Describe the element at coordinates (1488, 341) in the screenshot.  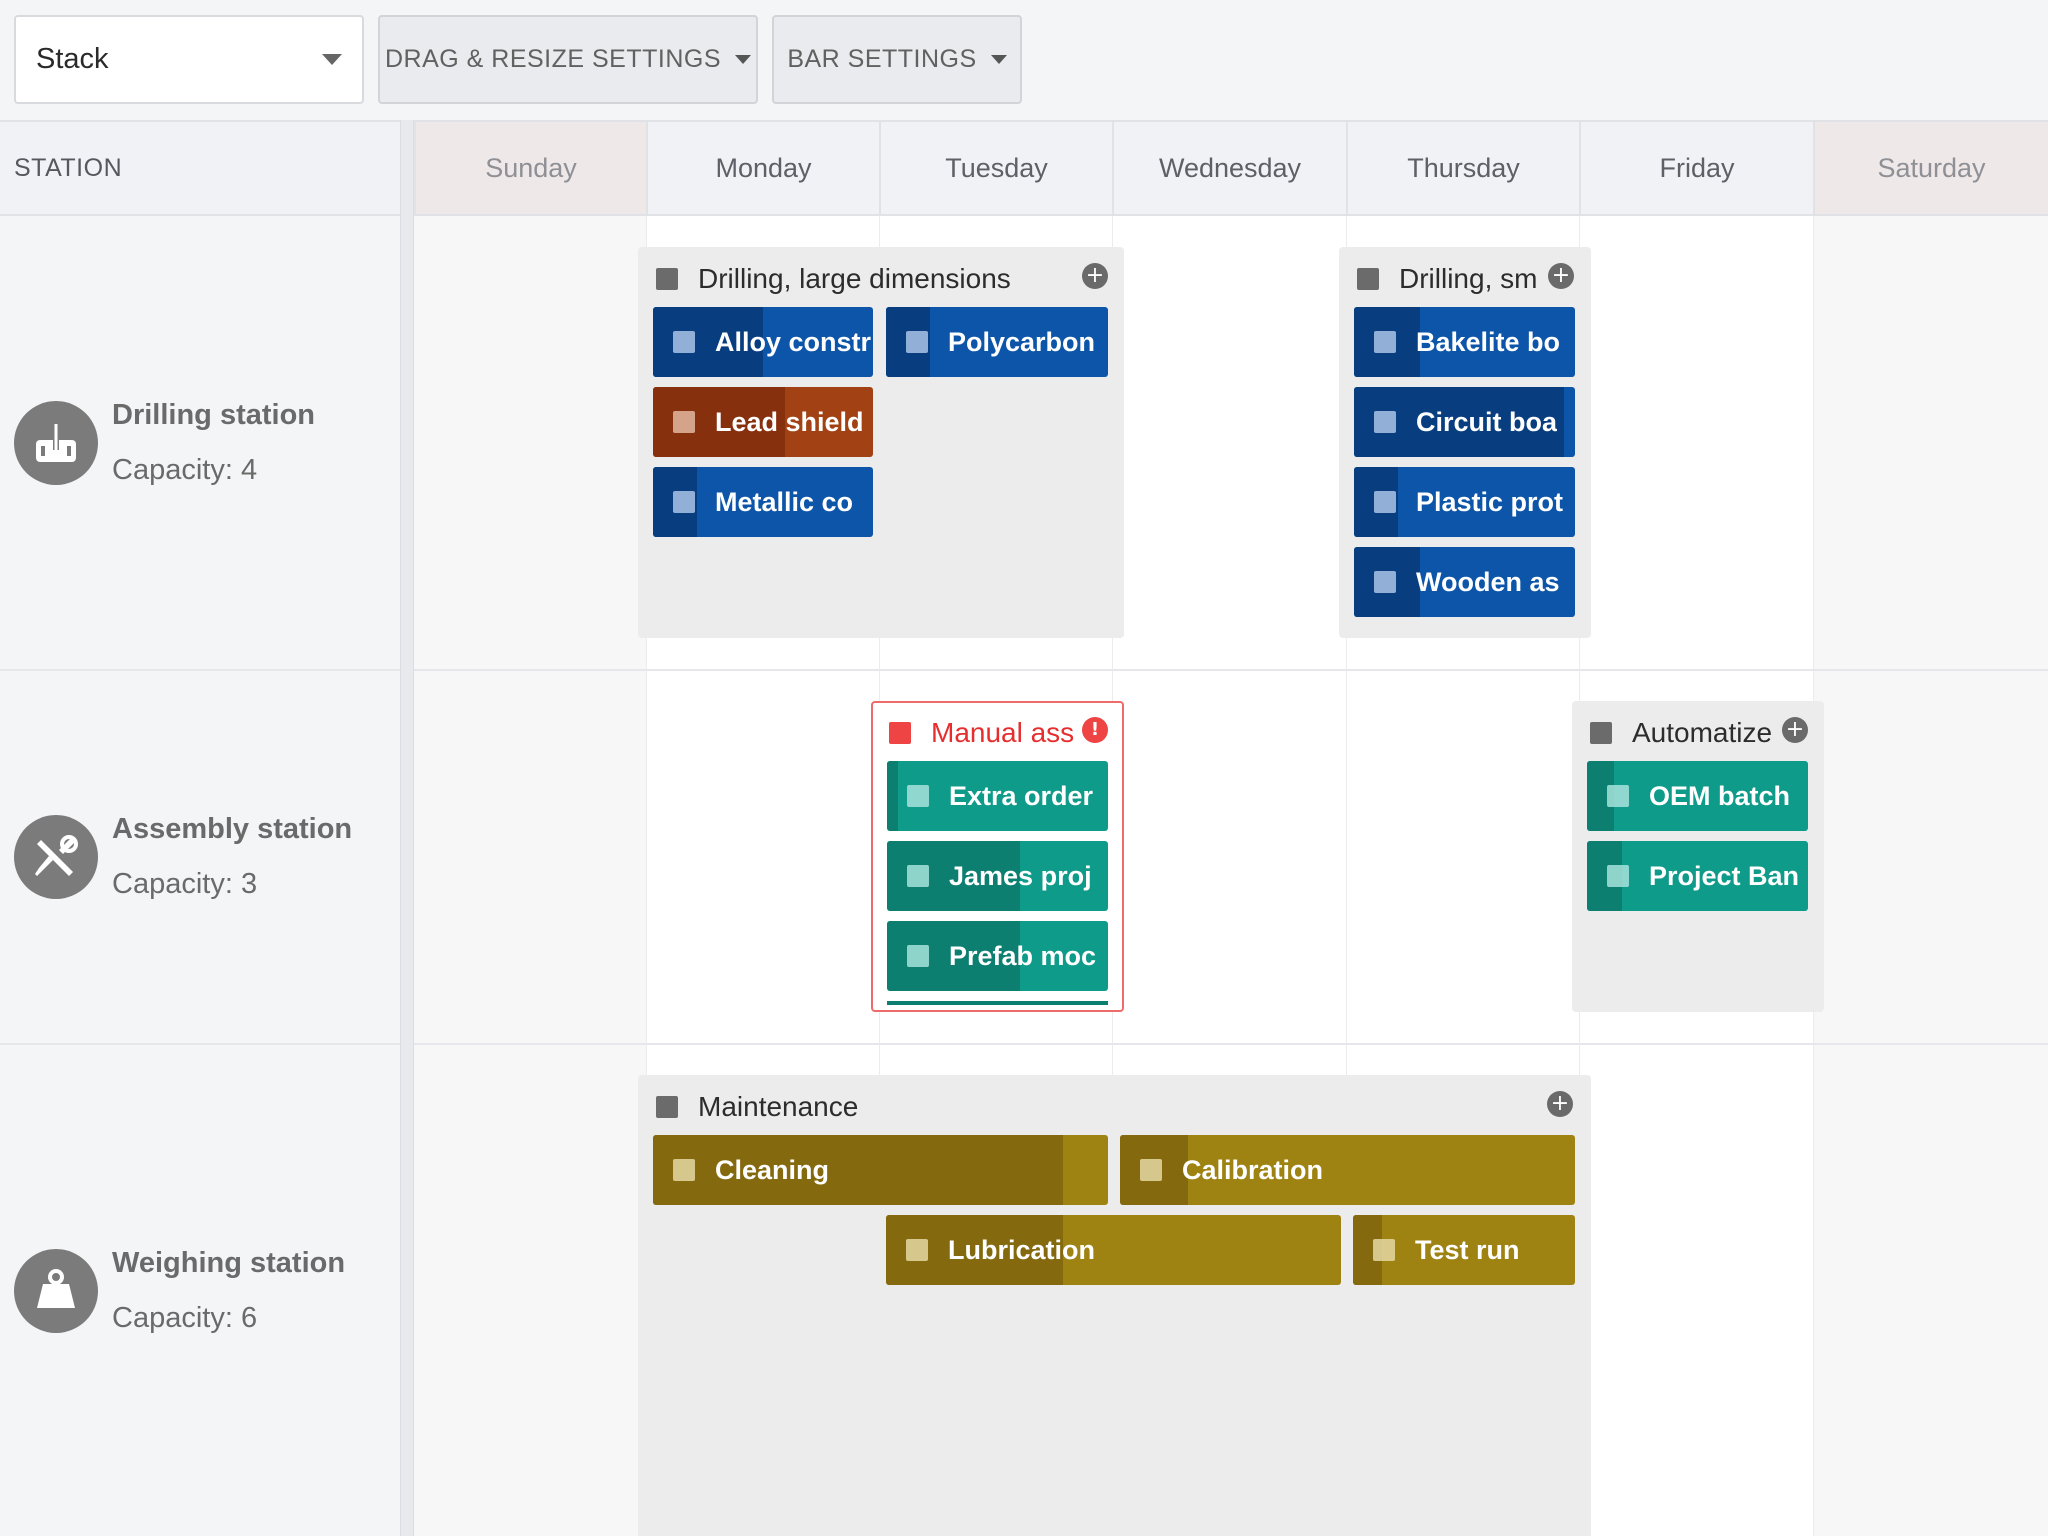
I see `task-label: Bakelite bo` at that location.